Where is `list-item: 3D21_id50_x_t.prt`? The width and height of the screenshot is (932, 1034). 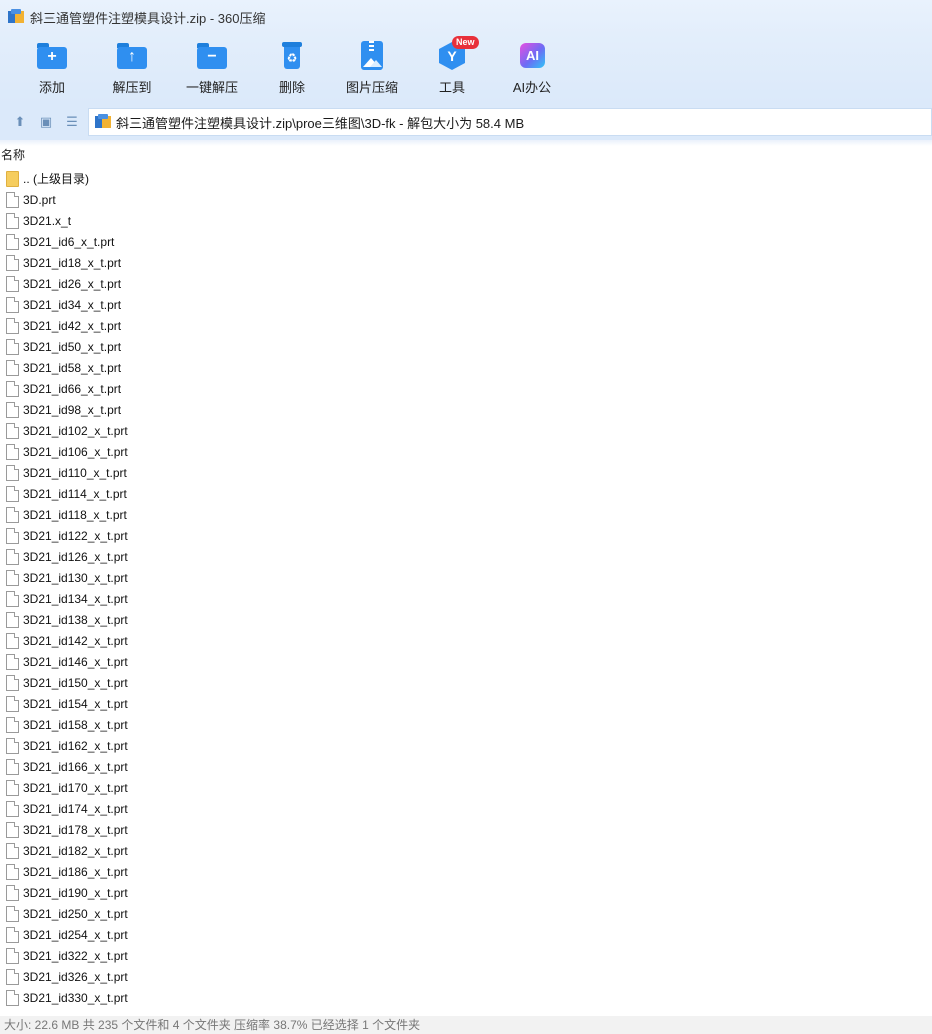 list-item: 3D21_id50_x_t.prt is located at coordinates (466, 346).